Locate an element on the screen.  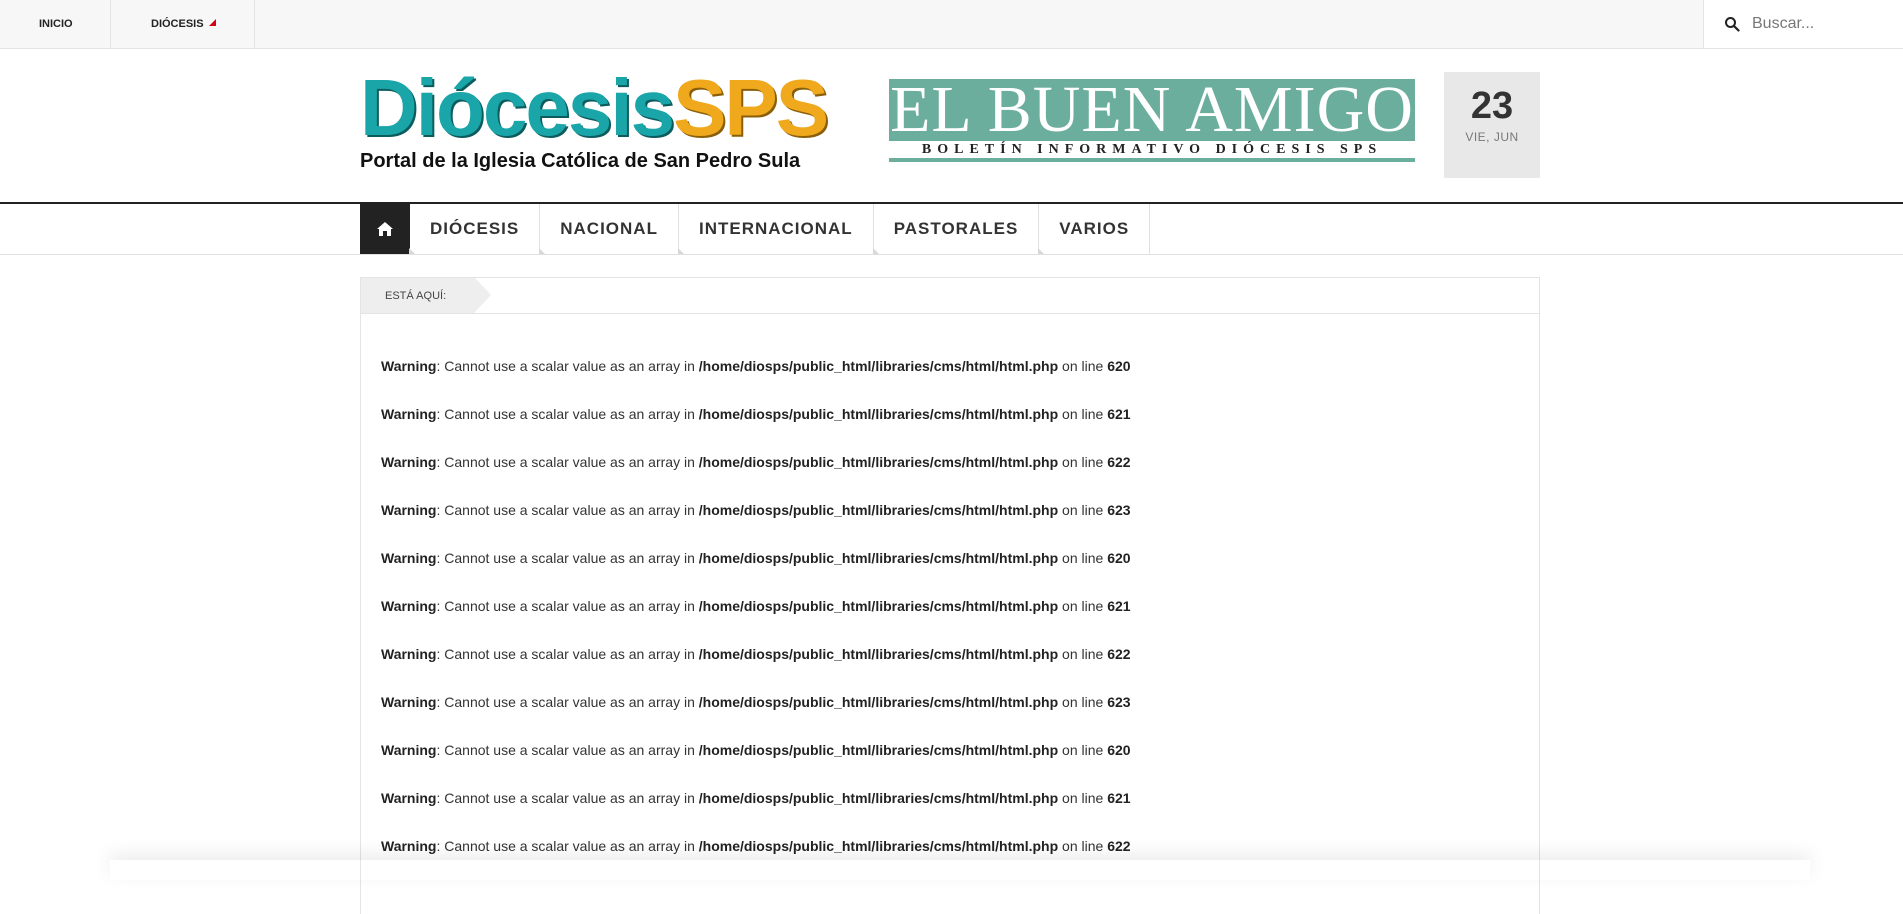
search-box is located at coordinates (1803, 24).